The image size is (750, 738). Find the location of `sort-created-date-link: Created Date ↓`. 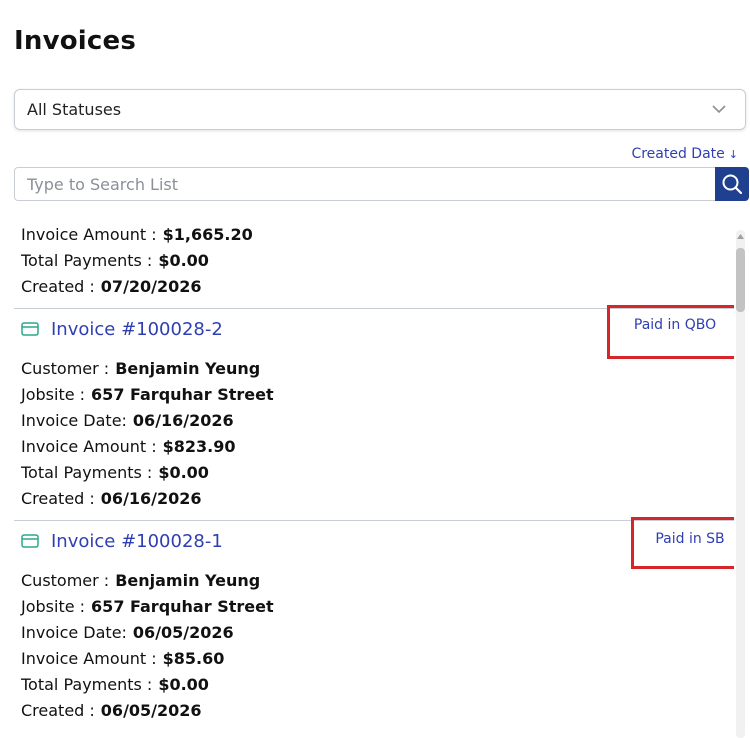

sort-created-date-link: Created Date ↓ is located at coordinates (684, 154).